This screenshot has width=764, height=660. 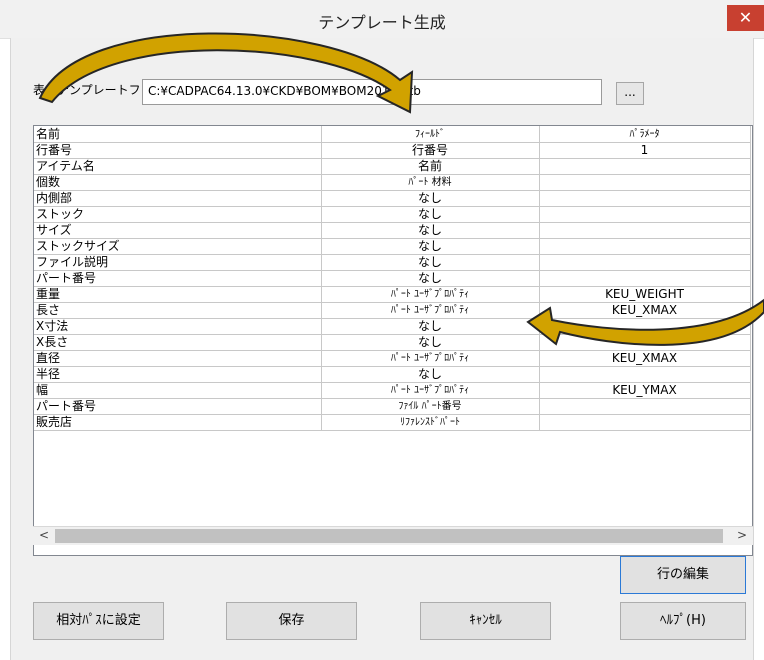 I want to click on table-row: 個数 ﾊﾟｰﾄ 材料, so click(x=392, y=182).